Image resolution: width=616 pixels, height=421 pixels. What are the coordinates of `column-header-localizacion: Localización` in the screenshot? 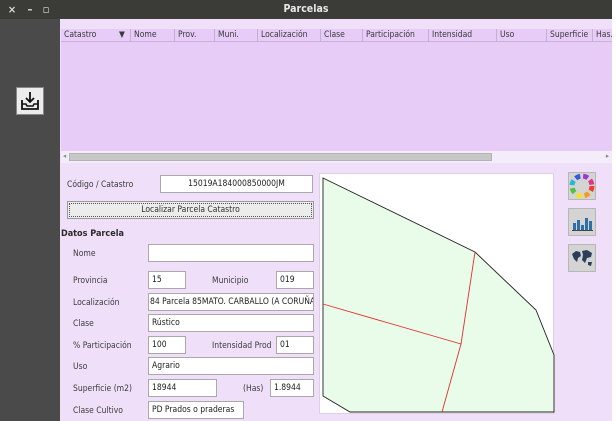 It's located at (289, 35).